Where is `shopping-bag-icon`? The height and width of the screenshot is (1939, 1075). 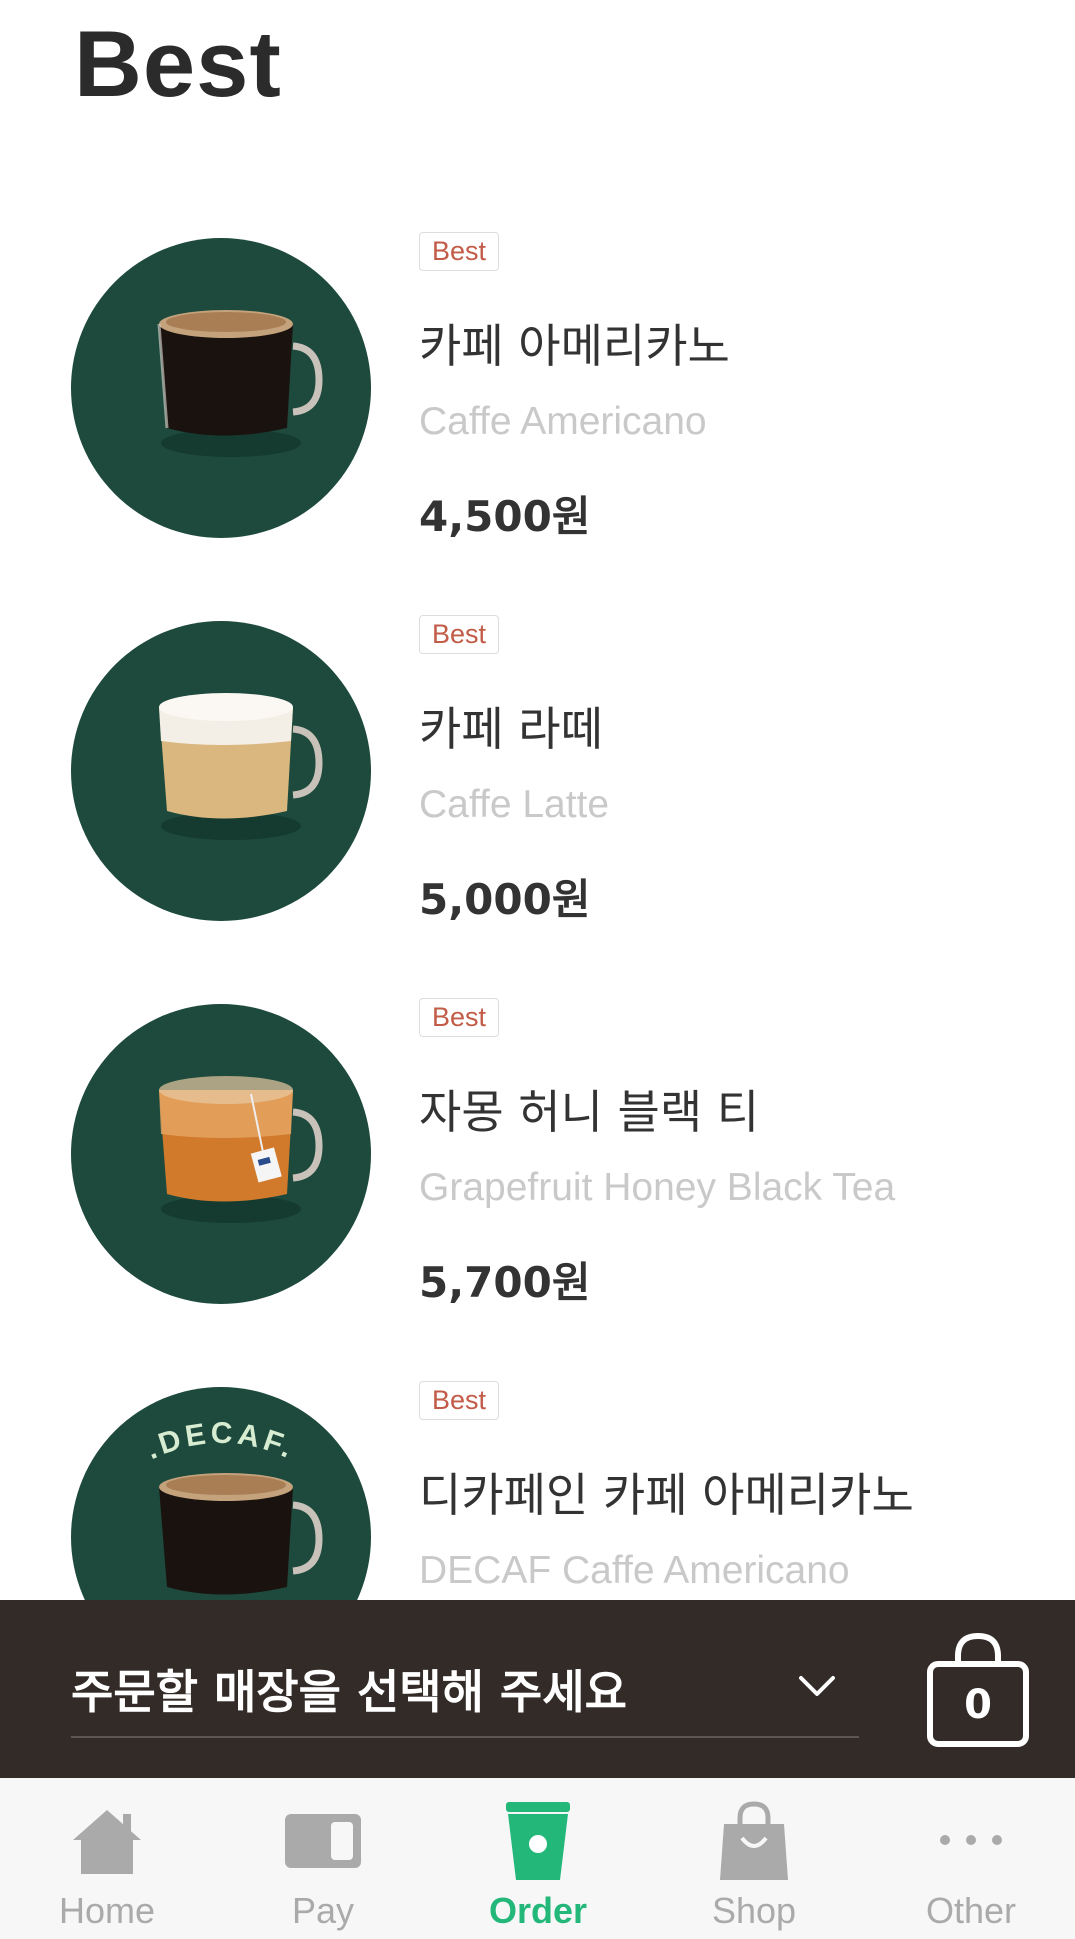
shopping-bag-icon is located at coordinates (754, 1840).